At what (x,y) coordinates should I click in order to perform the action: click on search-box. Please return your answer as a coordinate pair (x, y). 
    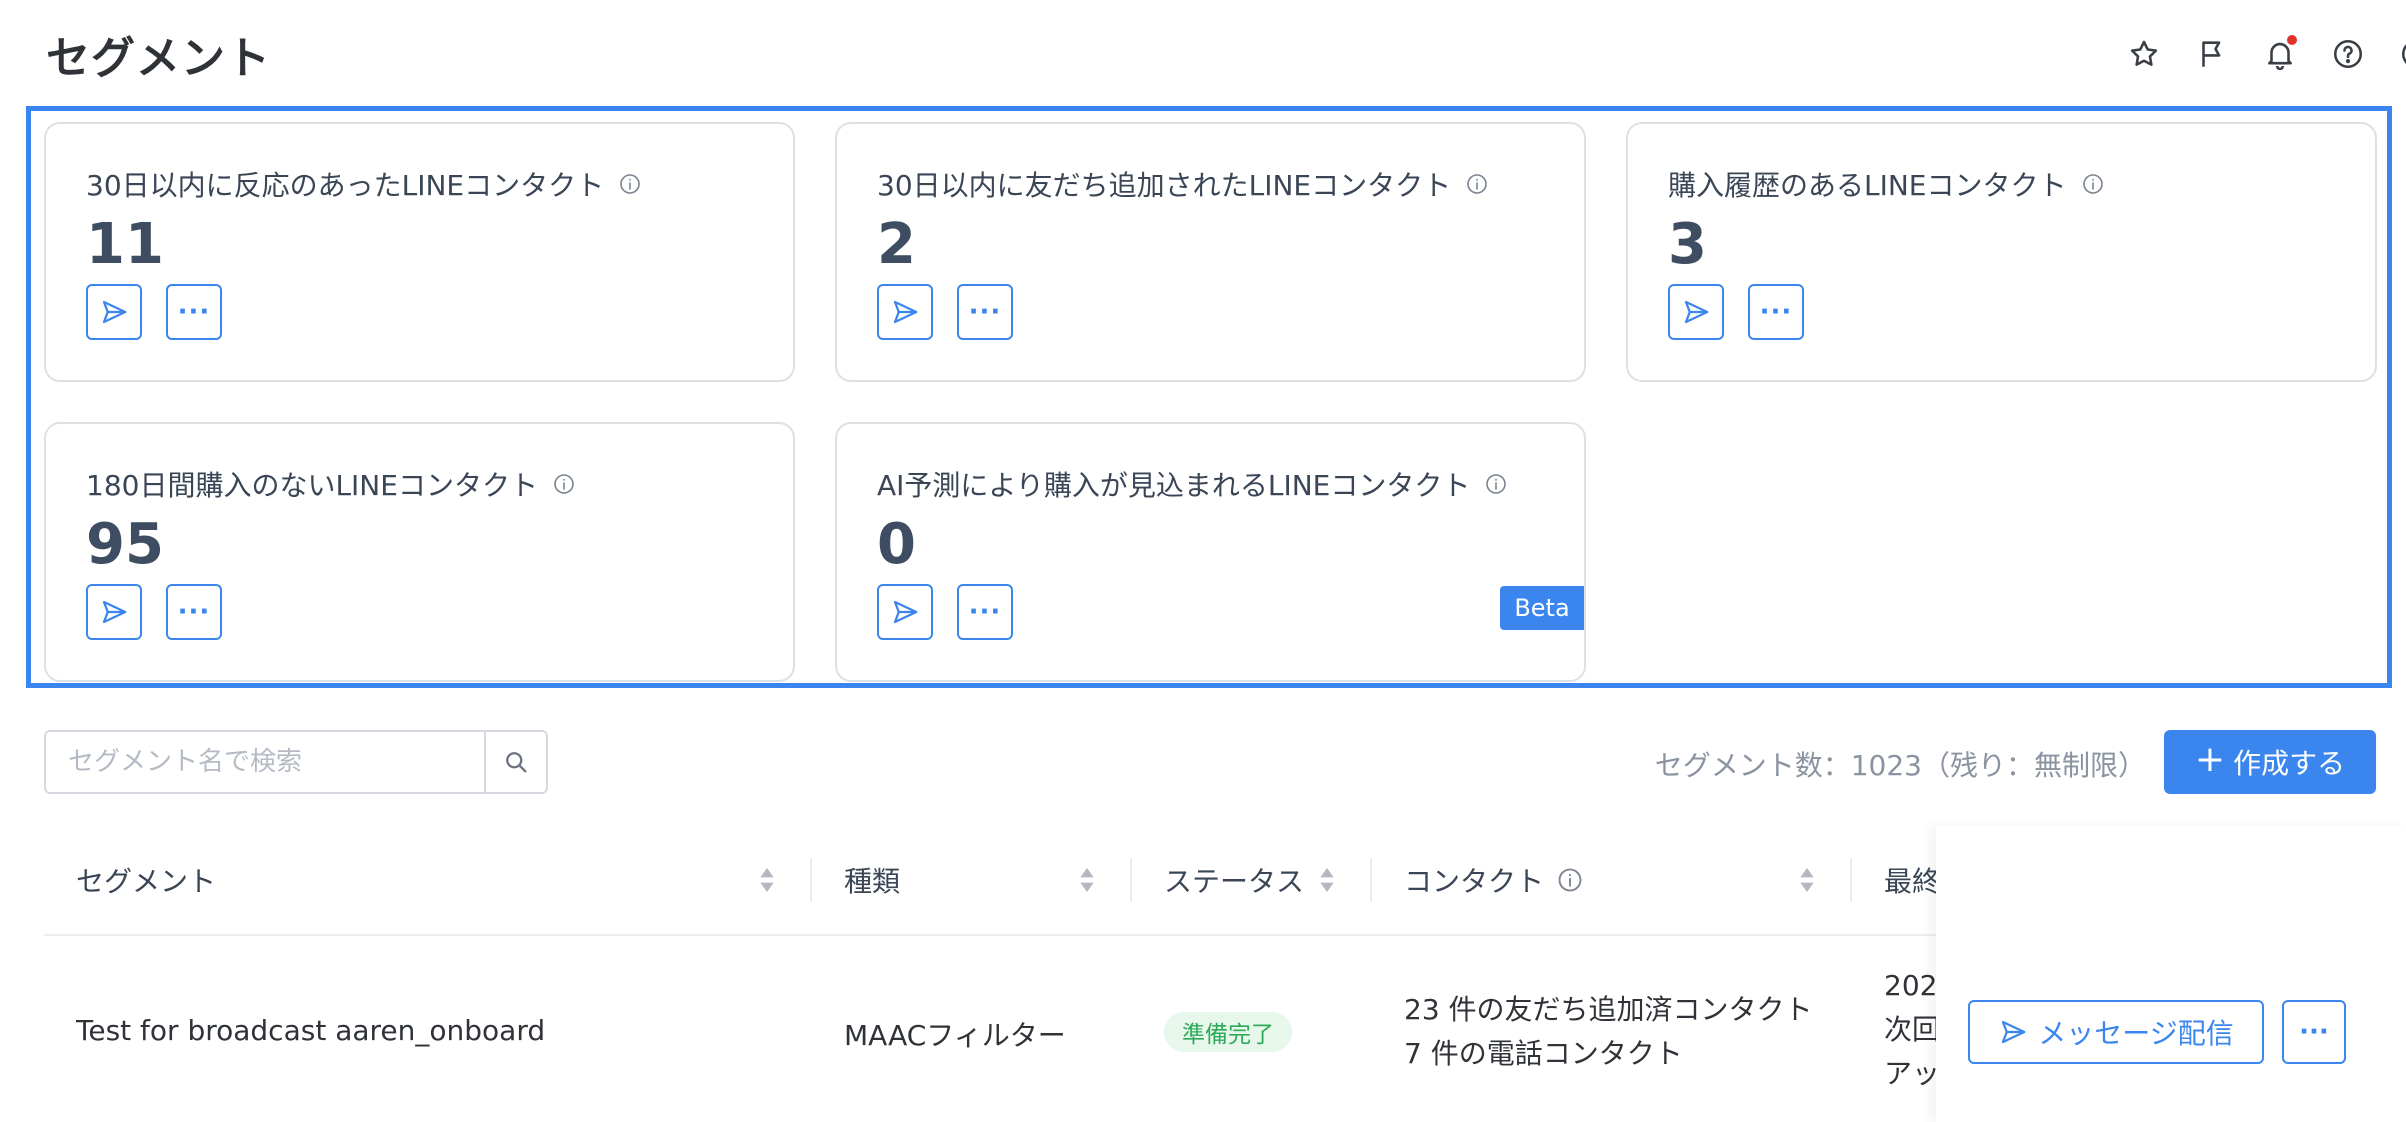
    Looking at the image, I should click on (296, 762).